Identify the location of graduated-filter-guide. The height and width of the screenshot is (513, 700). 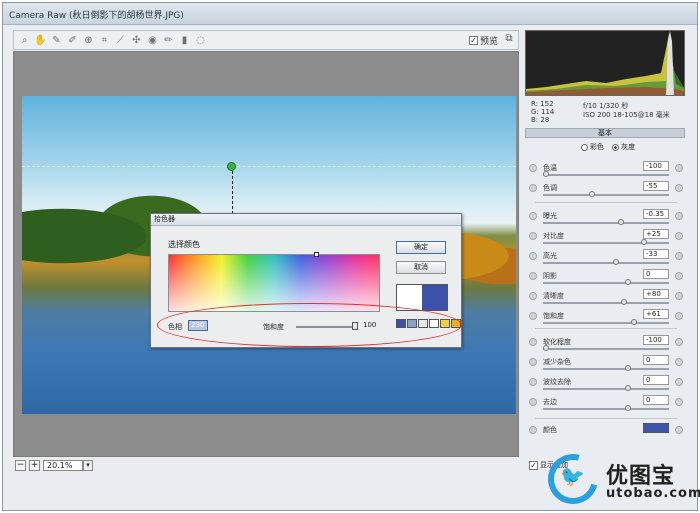
(269, 166).